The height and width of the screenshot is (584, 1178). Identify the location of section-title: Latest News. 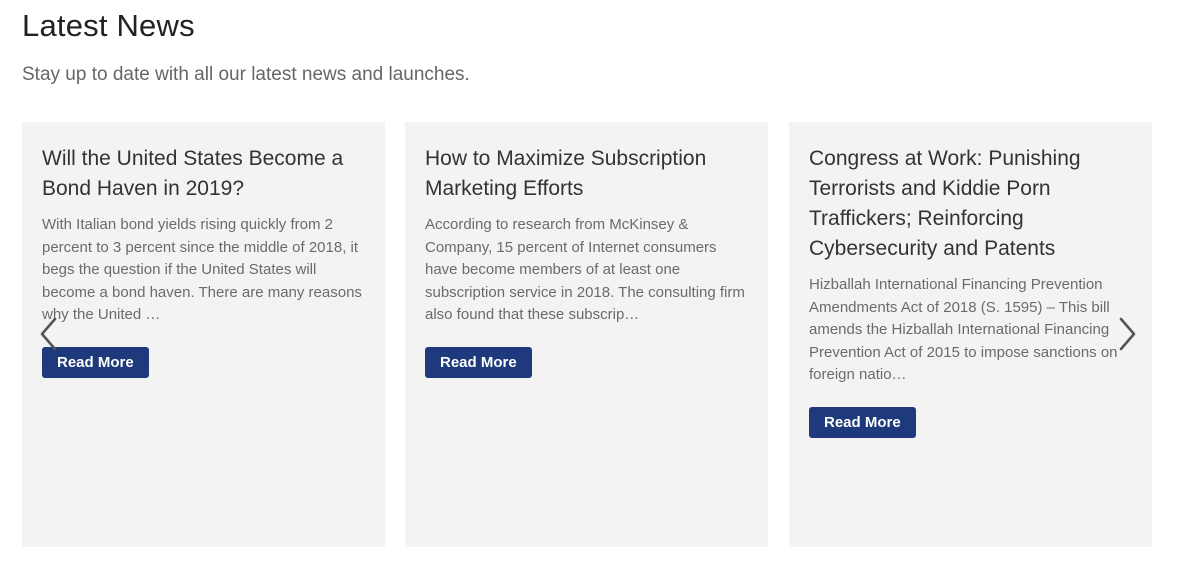
(108, 25).